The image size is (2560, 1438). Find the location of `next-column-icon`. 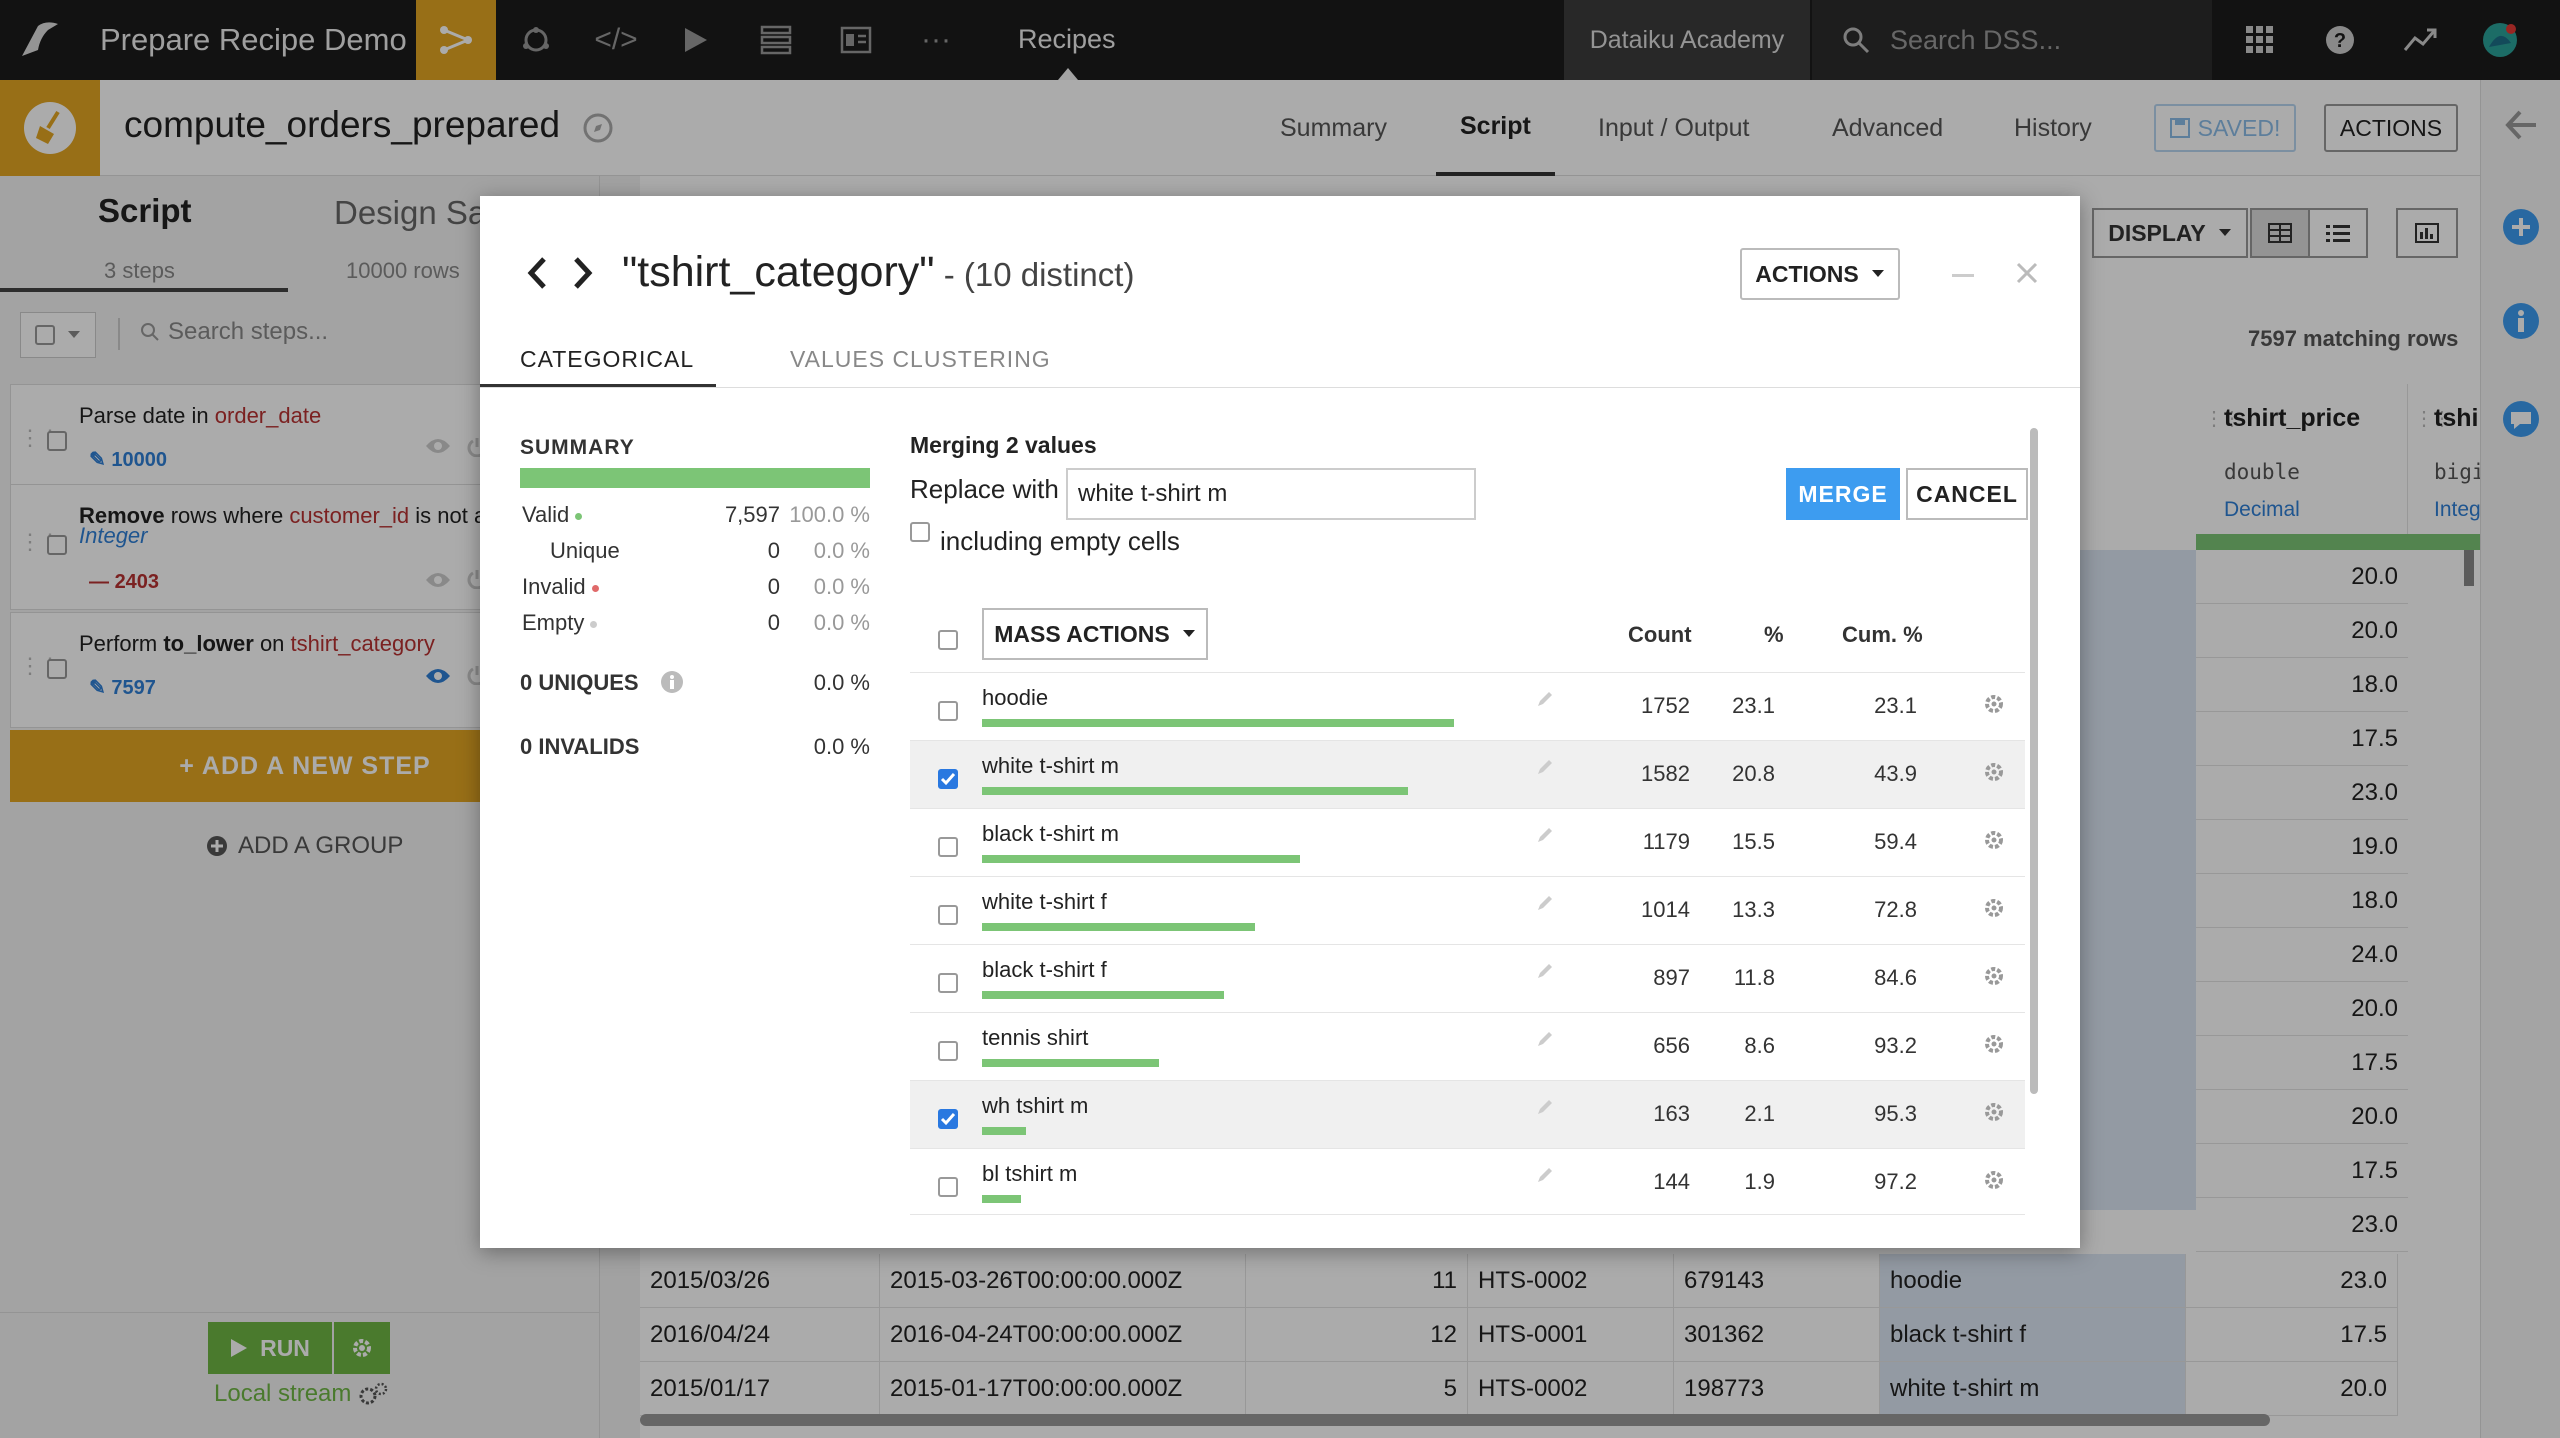

next-column-icon is located at coordinates (583, 273).